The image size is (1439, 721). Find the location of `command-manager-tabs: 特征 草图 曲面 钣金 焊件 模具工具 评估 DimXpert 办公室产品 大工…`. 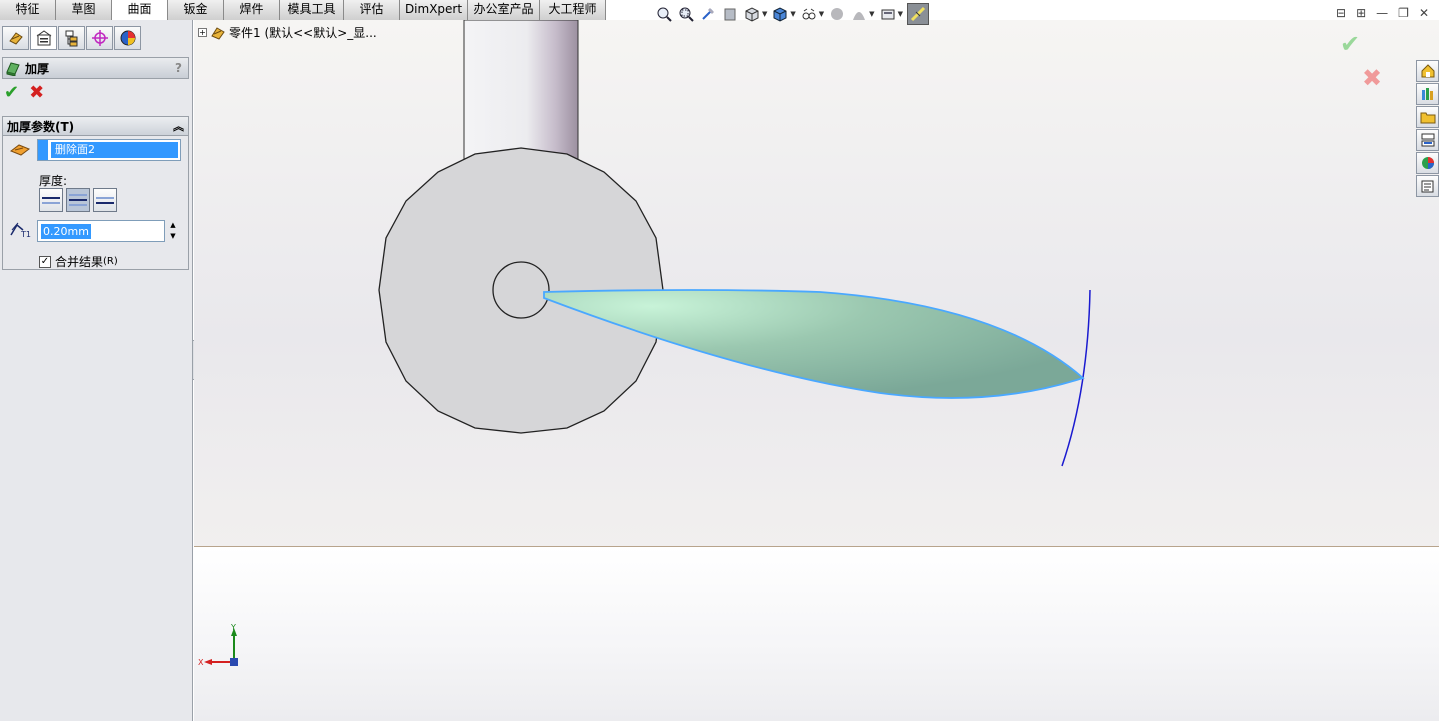

command-manager-tabs: 特征 草图 曲面 钣金 焊件 模具工具 评估 DimXpert 办公室产品 大工… is located at coordinates (303, 10).